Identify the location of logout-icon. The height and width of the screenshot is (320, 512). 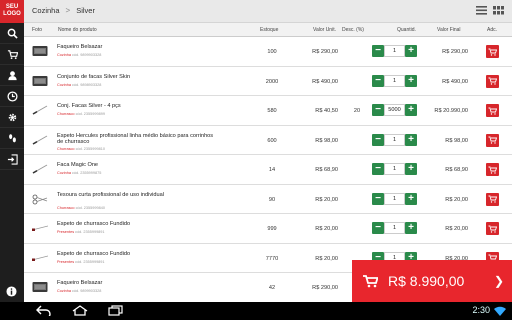
(12, 159).